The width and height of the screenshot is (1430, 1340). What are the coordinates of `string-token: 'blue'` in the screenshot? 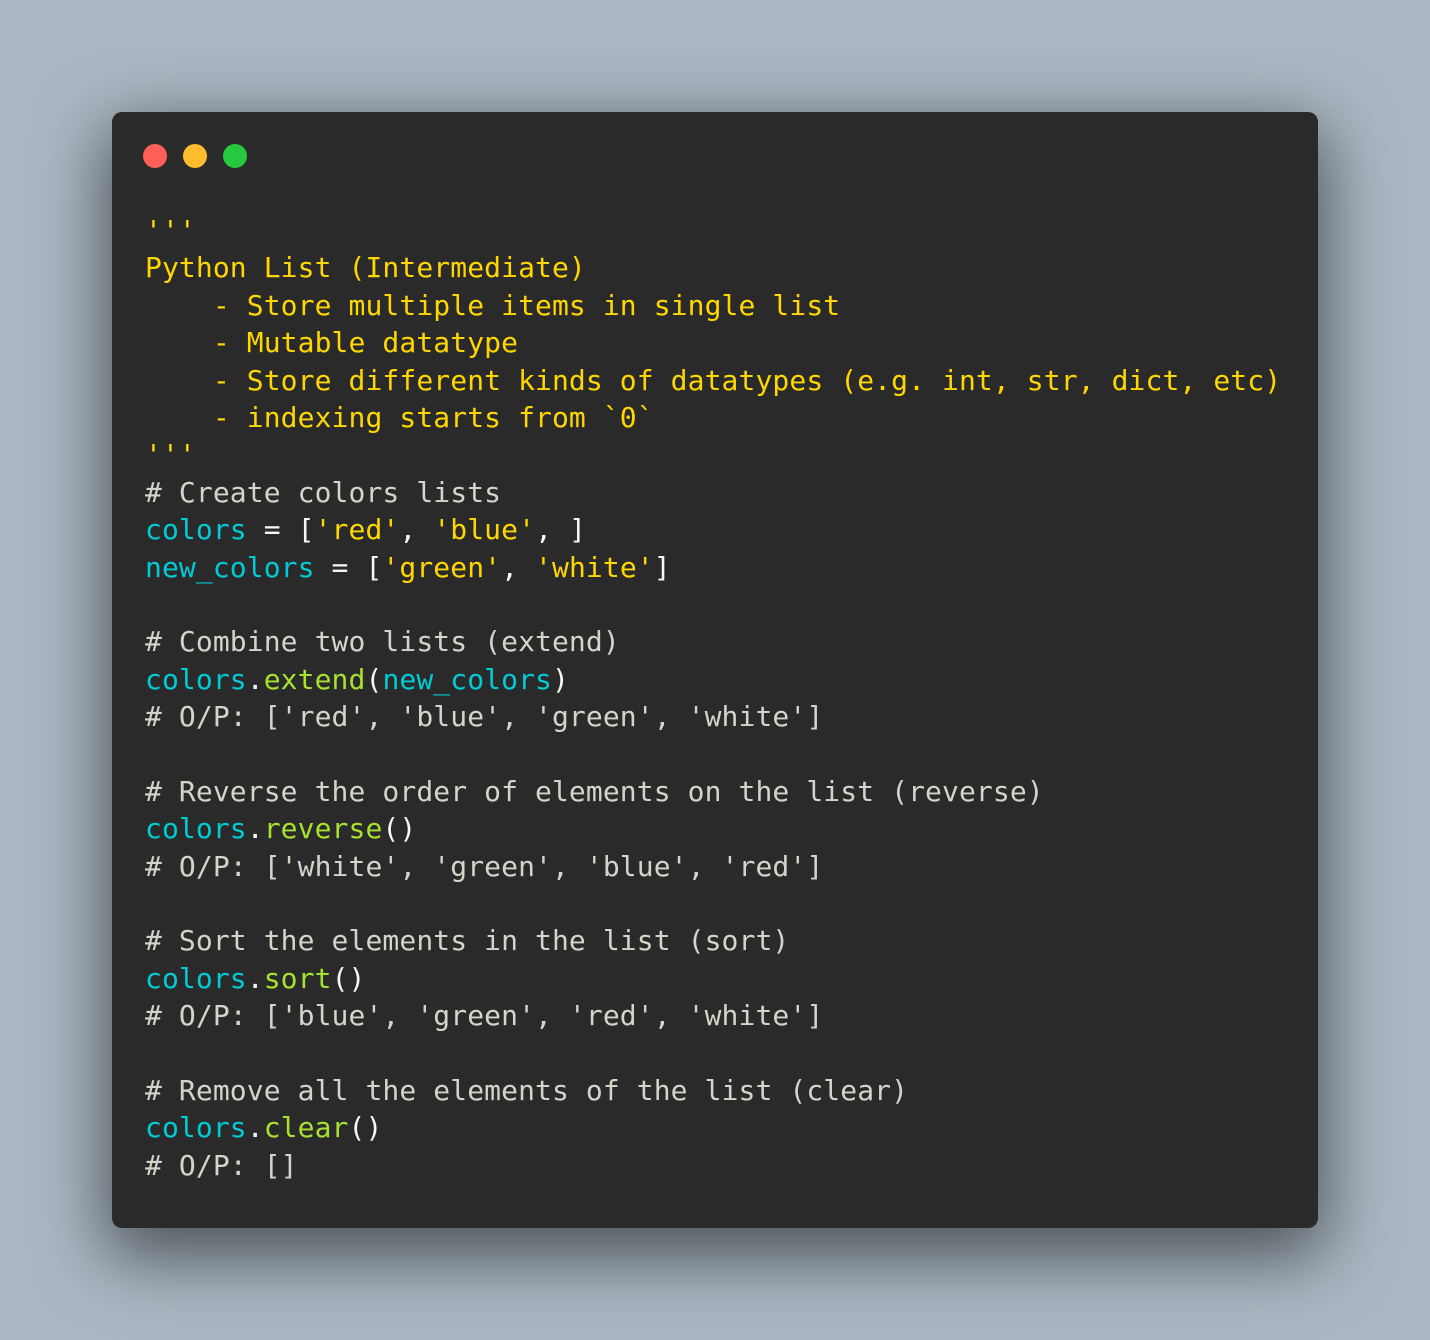 It's located at (484, 530).